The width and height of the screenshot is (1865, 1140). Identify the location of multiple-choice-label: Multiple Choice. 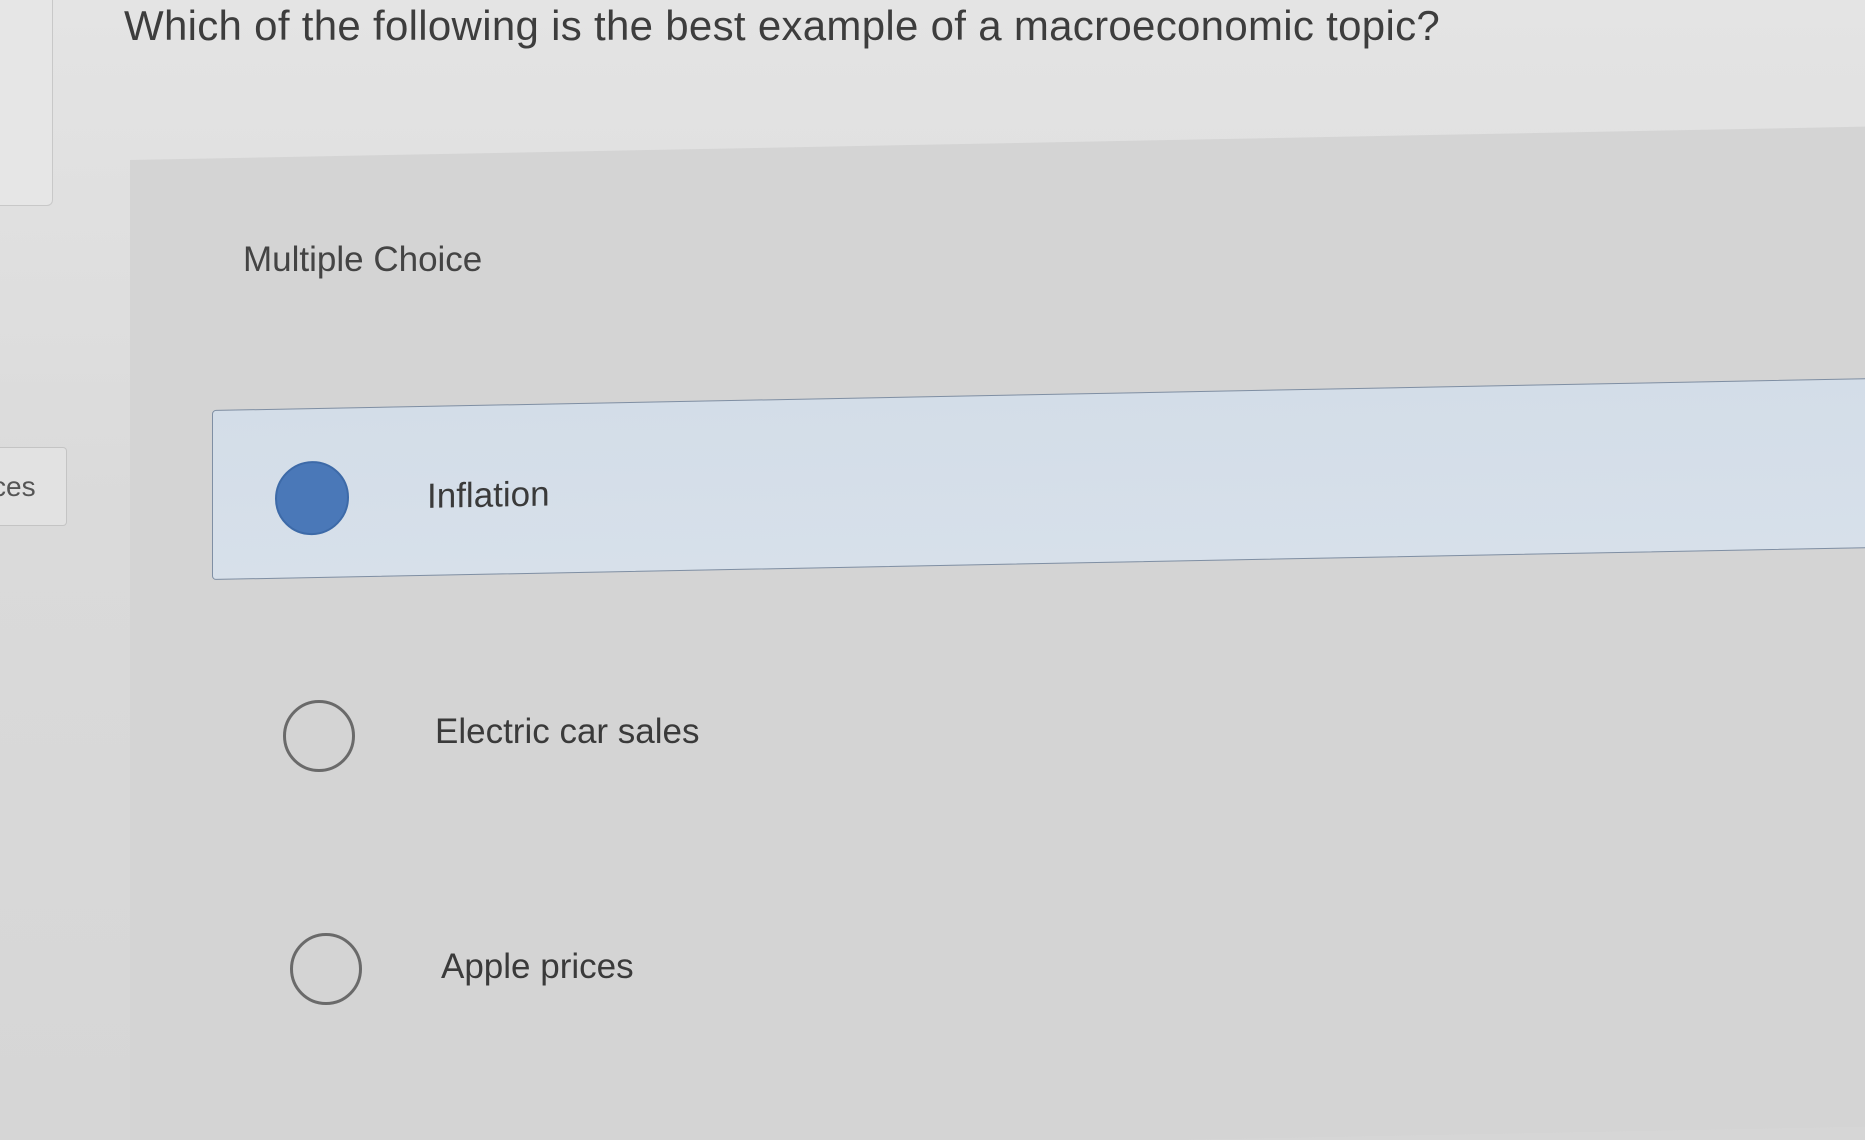
(363, 259).